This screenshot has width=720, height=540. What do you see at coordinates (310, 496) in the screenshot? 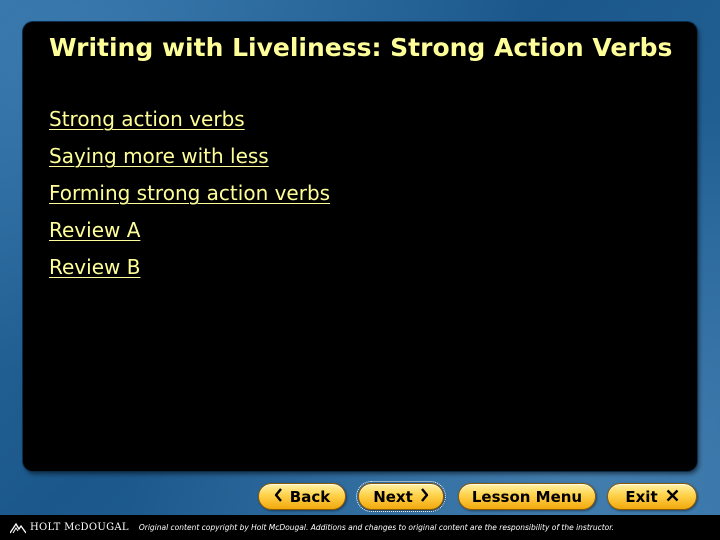
I see `back-button-label: Back` at bounding box center [310, 496].